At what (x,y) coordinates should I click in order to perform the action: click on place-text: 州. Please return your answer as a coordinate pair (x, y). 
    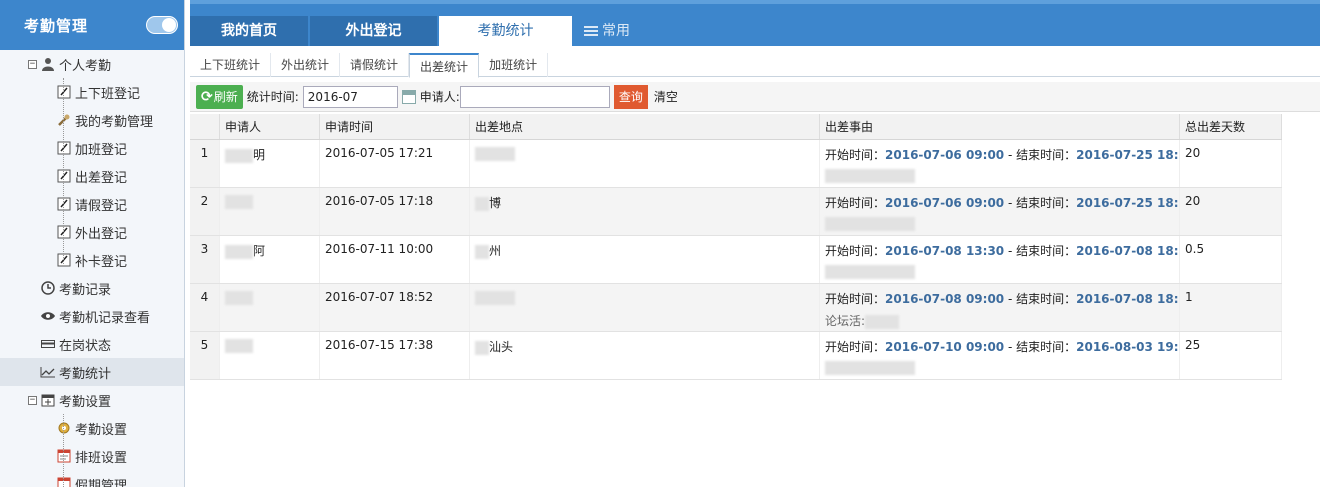
    Looking at the image, I should click on (495, 251).